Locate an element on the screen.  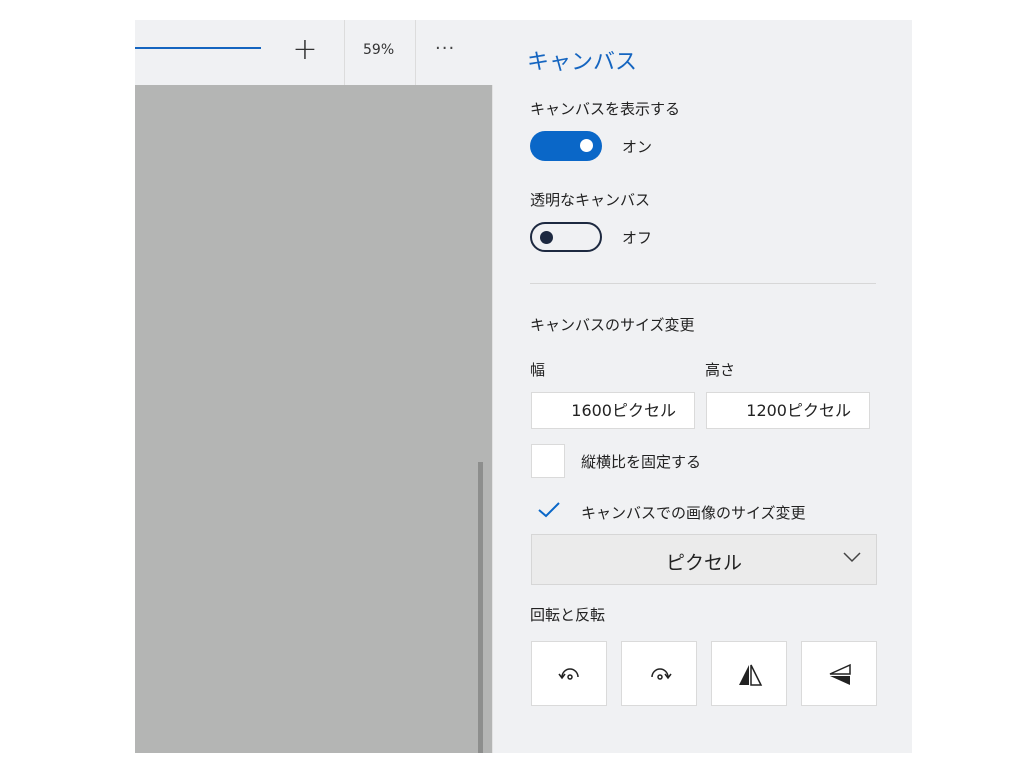
height-label: 高さ is located at coordinates (720, 370).